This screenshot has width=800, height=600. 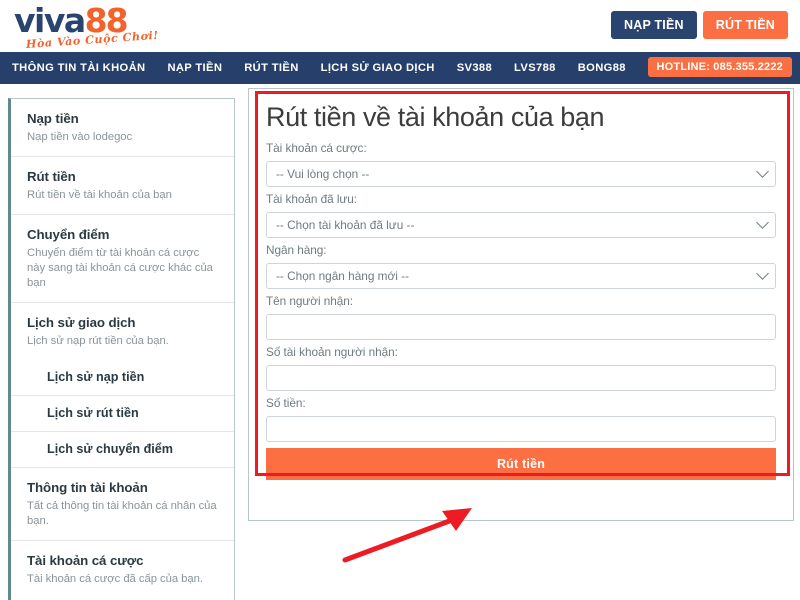 I want to click on label-recipient-account-number: Số tài khoản người nhận:, so click(x=332, y=352).